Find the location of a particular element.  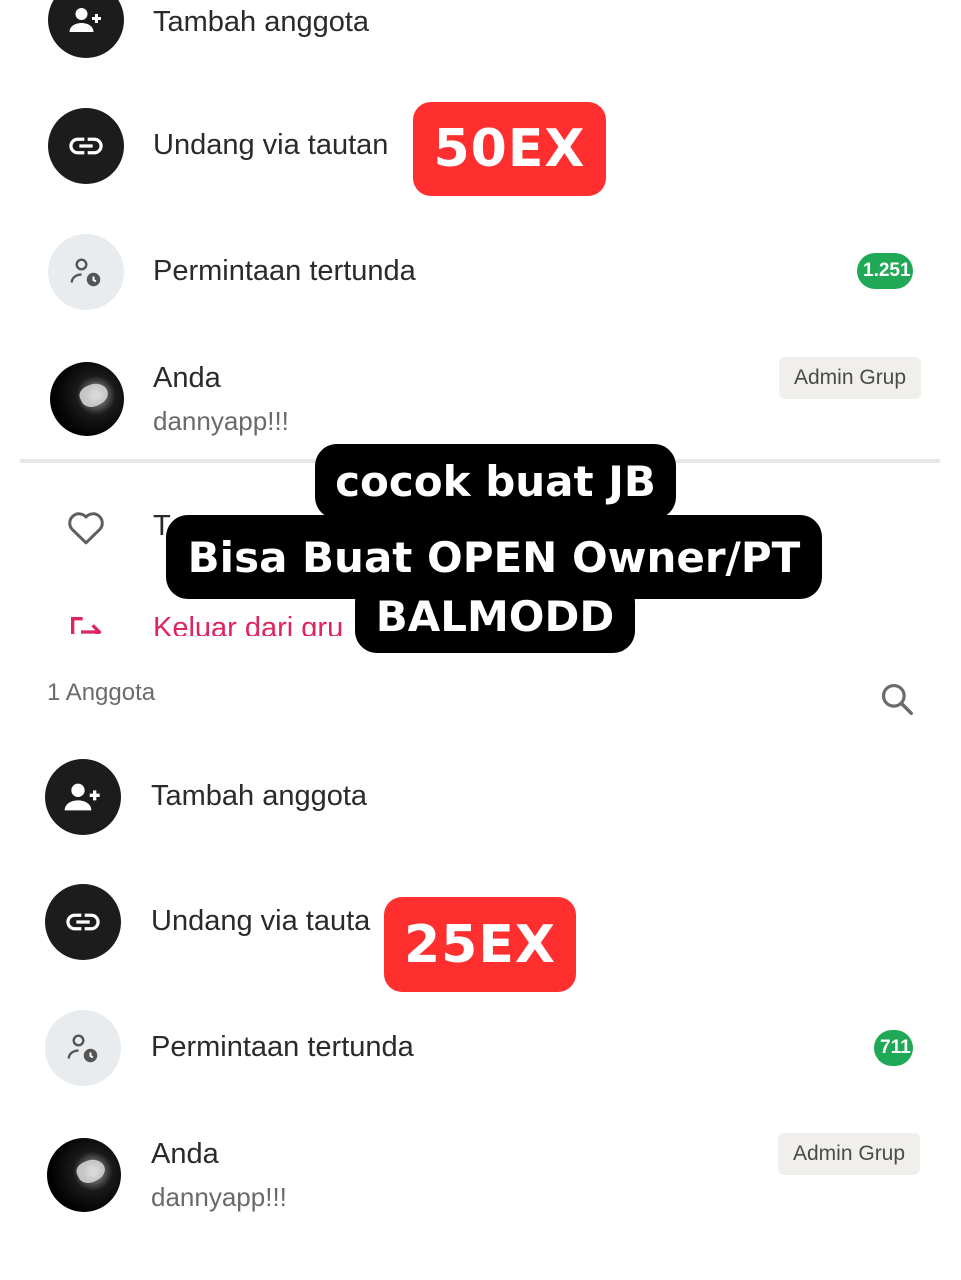

invite-link-label: Undang via tauta is located at coordinates (260, 921).